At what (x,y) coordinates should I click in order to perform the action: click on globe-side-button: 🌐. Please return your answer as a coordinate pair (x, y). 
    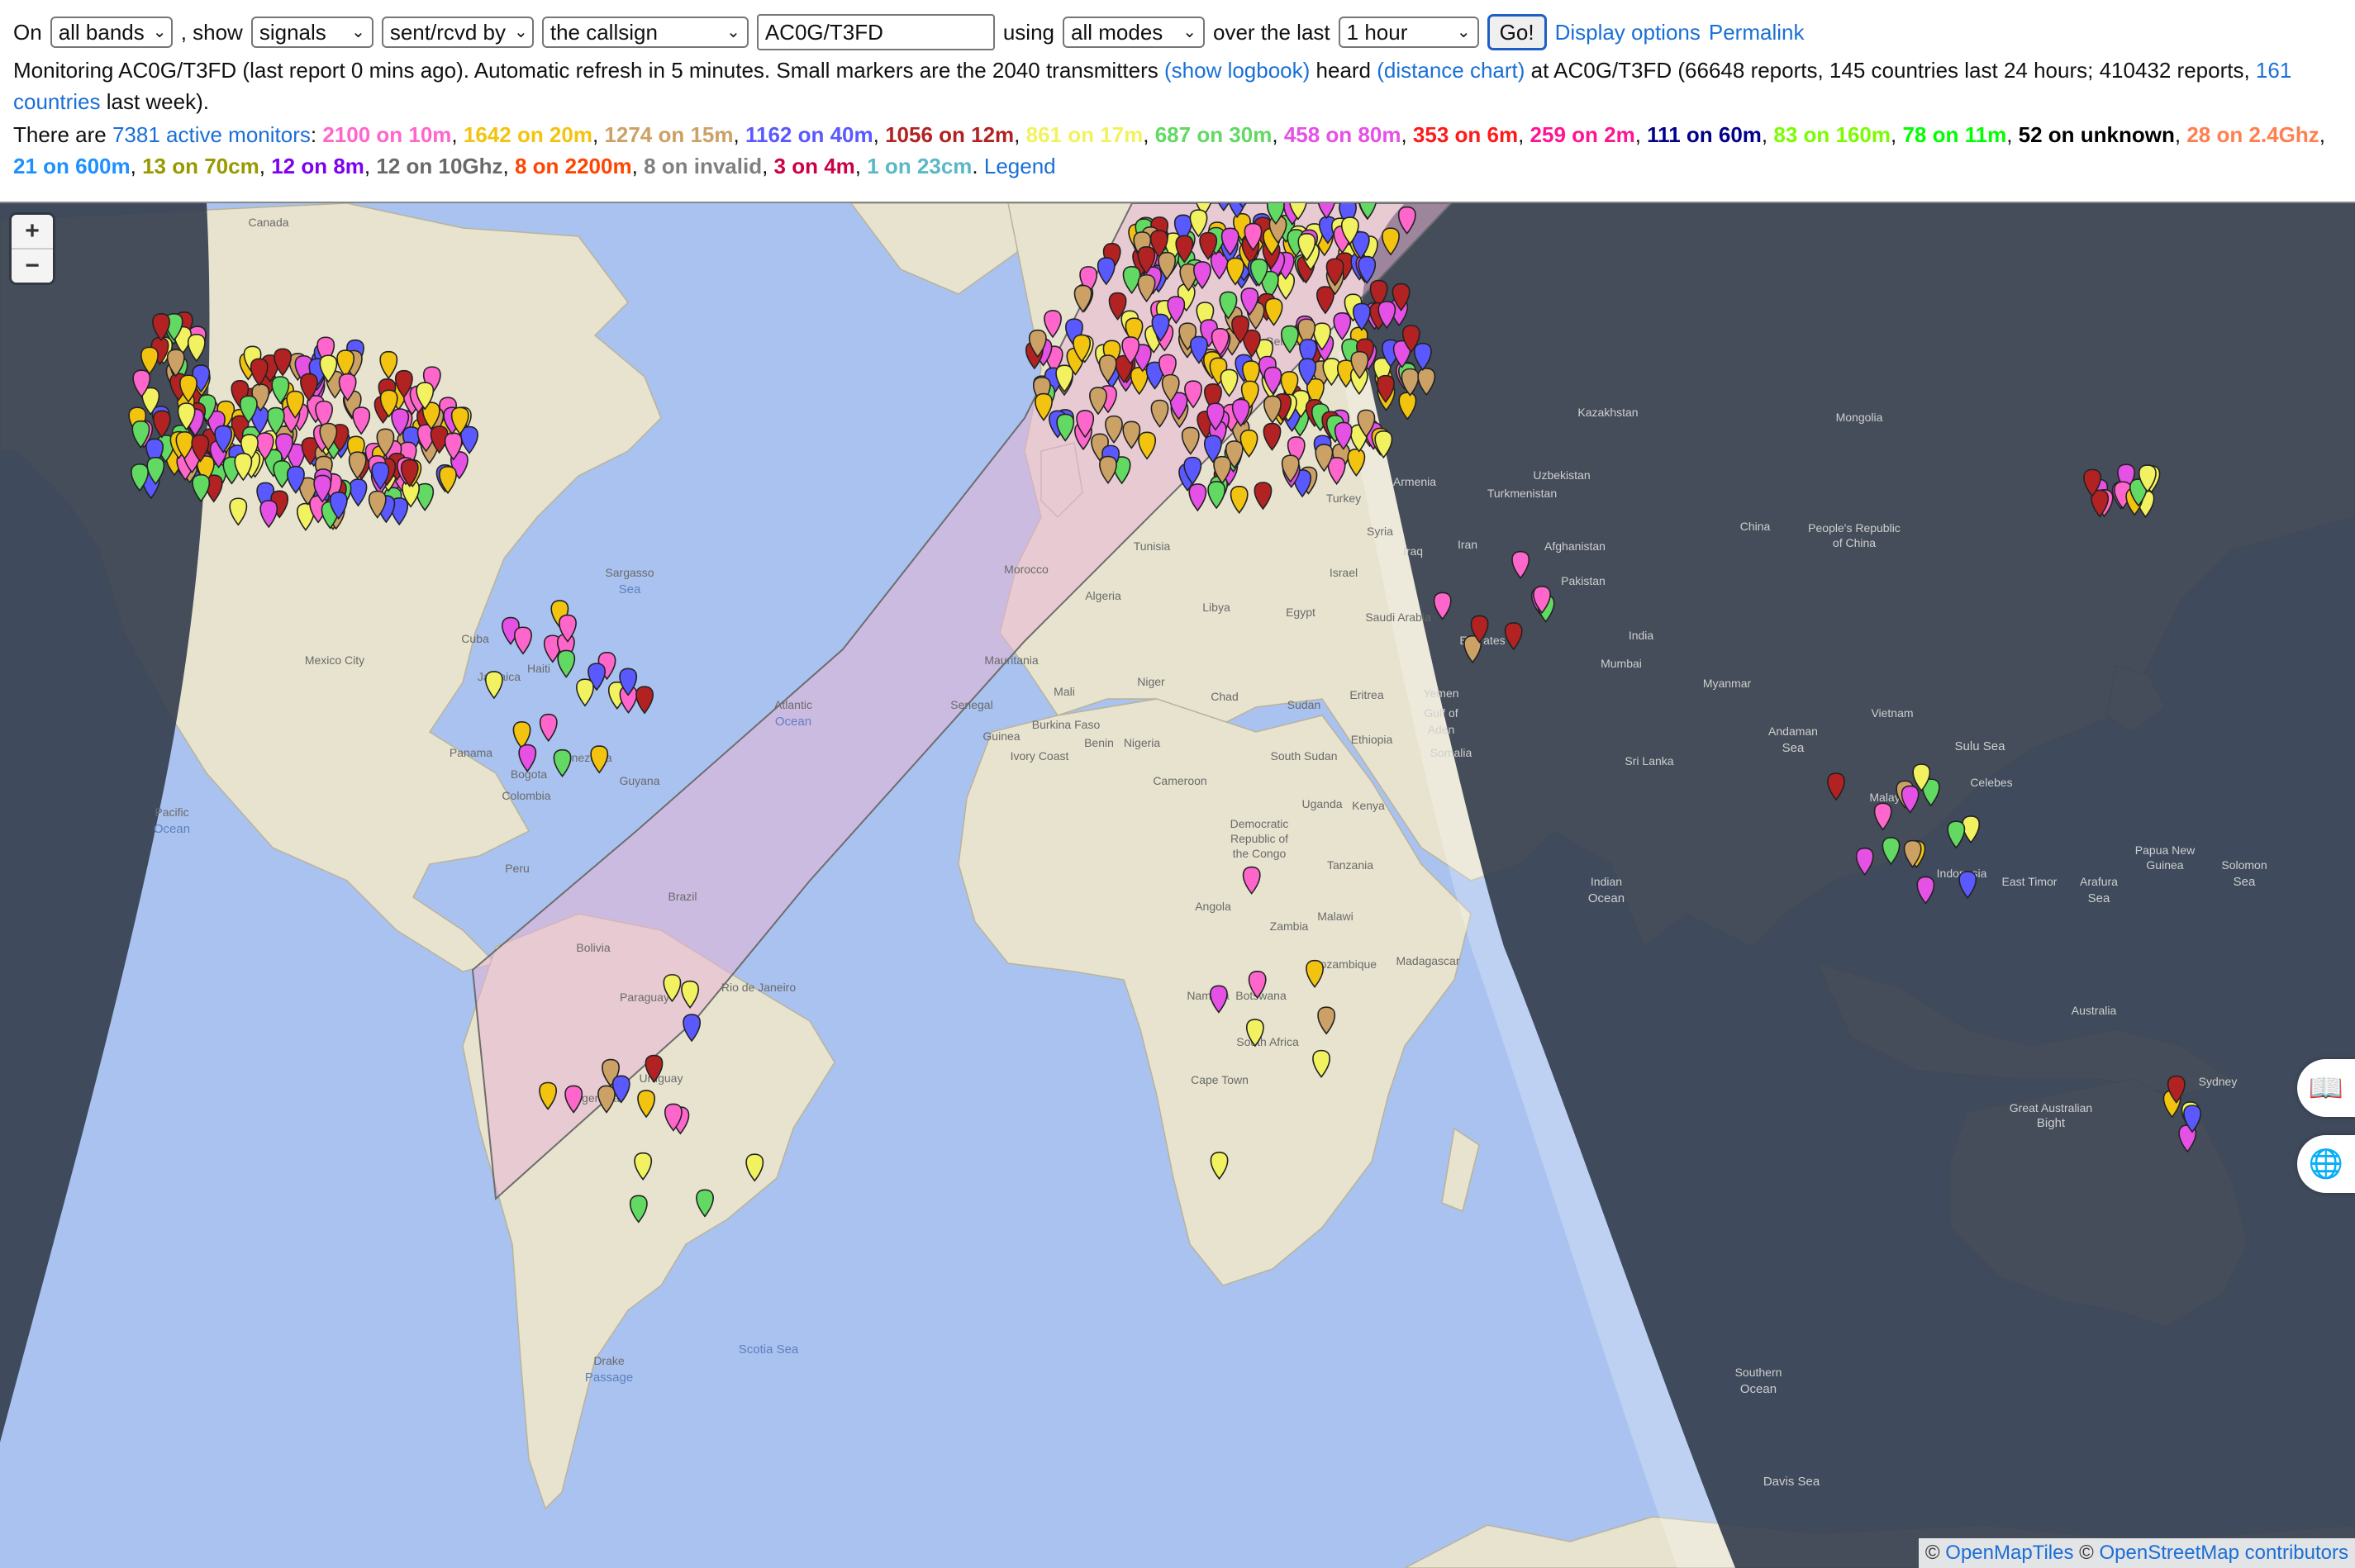
    Looking at the image, I should click on (2326, 1164).